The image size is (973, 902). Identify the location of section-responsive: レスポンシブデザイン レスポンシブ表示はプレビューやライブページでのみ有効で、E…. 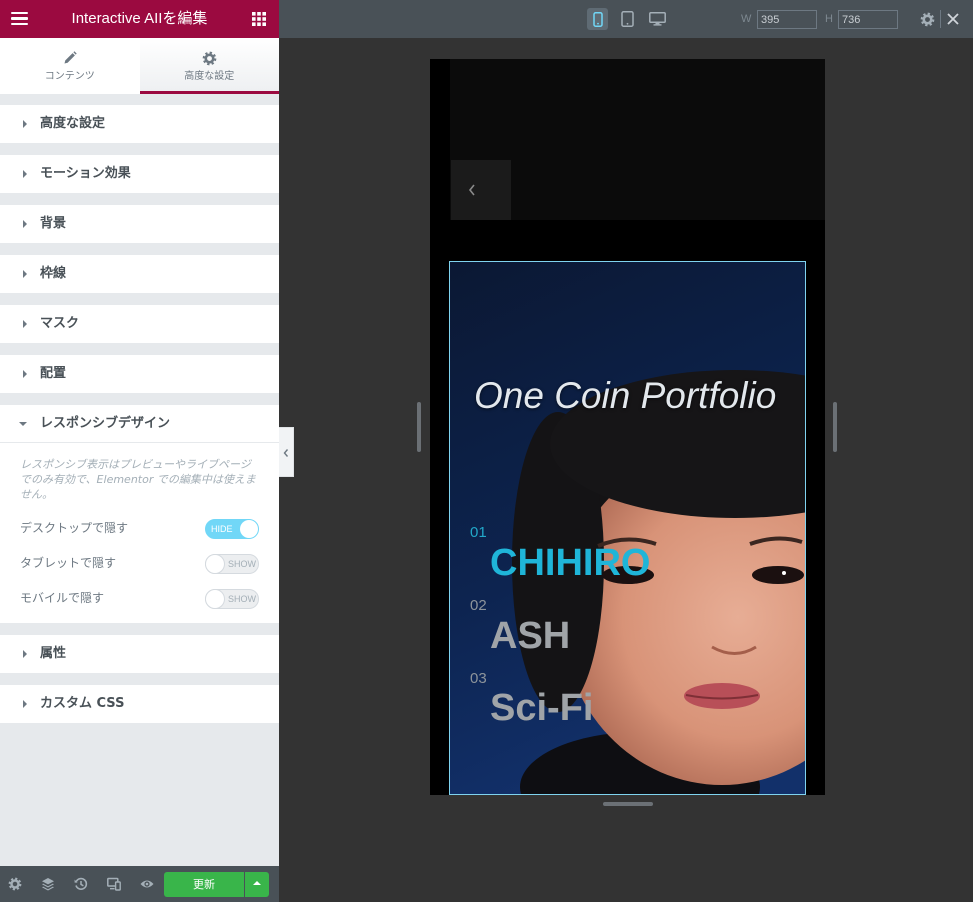
(139, 514).